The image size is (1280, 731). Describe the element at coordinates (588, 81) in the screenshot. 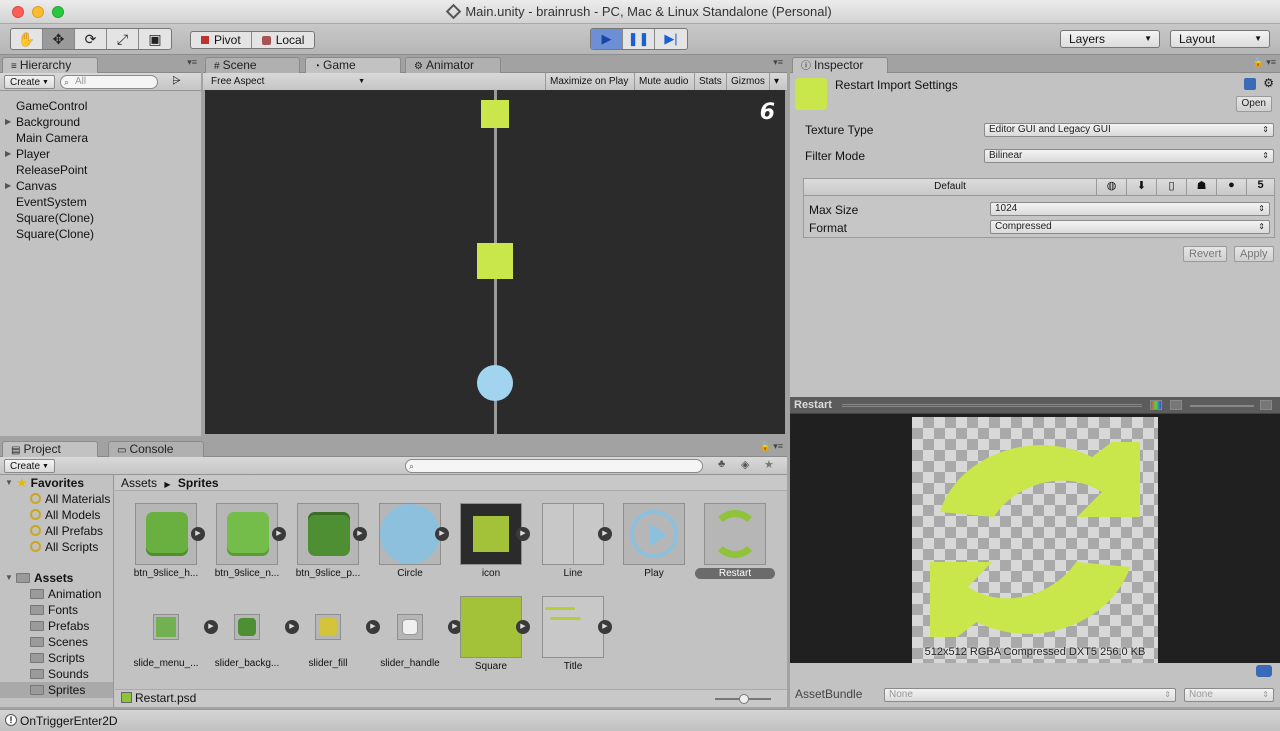

I see `maximize-on-play-toggle: Maximize on Play` at that location.